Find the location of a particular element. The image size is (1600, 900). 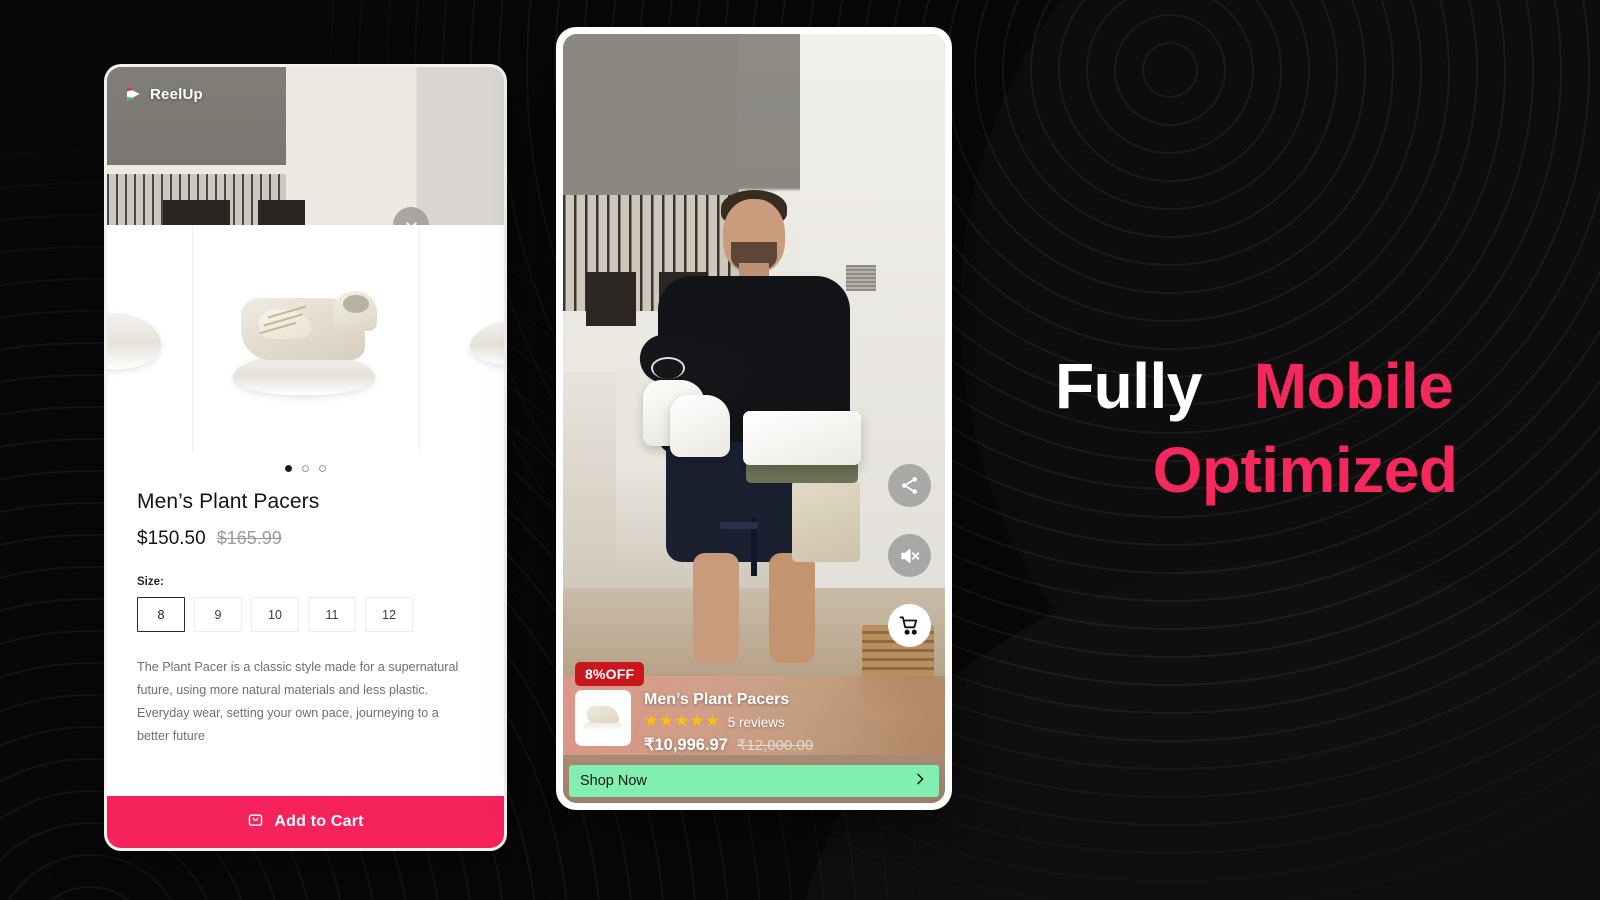

reviews-count: 5 reviews is located at coordinates (756, 722).